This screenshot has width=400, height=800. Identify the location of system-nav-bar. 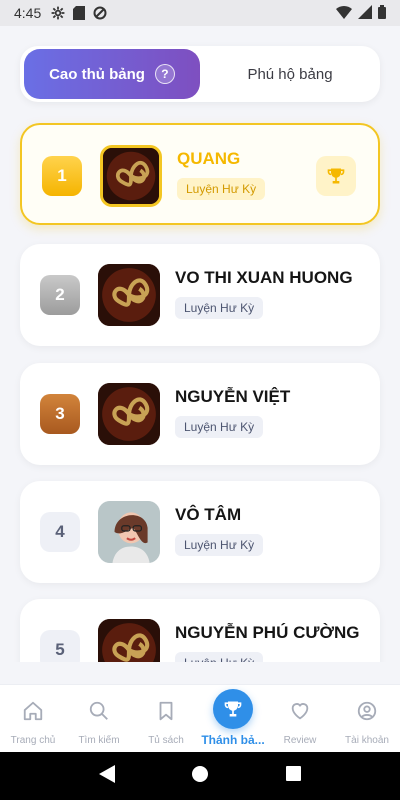
(200, 776).